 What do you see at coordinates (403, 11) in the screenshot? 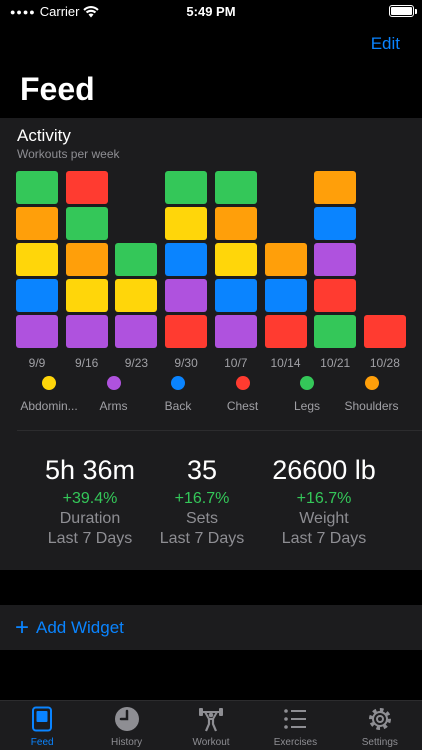
I see `battery-icon` at bounding box center [403, 11].